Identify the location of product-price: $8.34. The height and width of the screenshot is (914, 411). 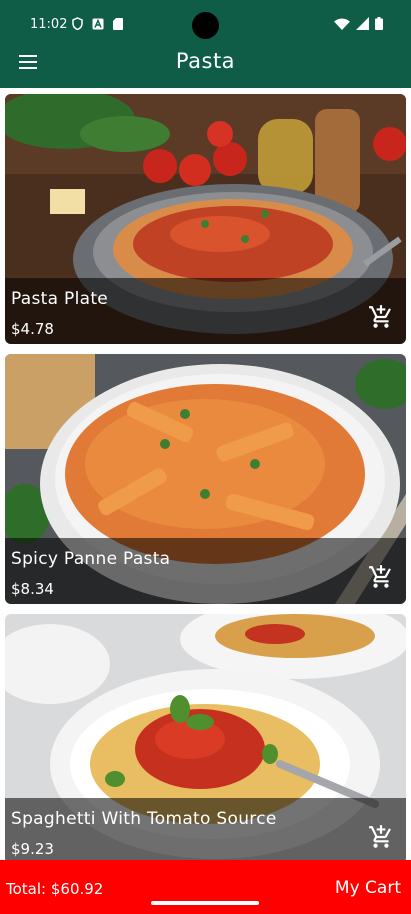
(32, 589).